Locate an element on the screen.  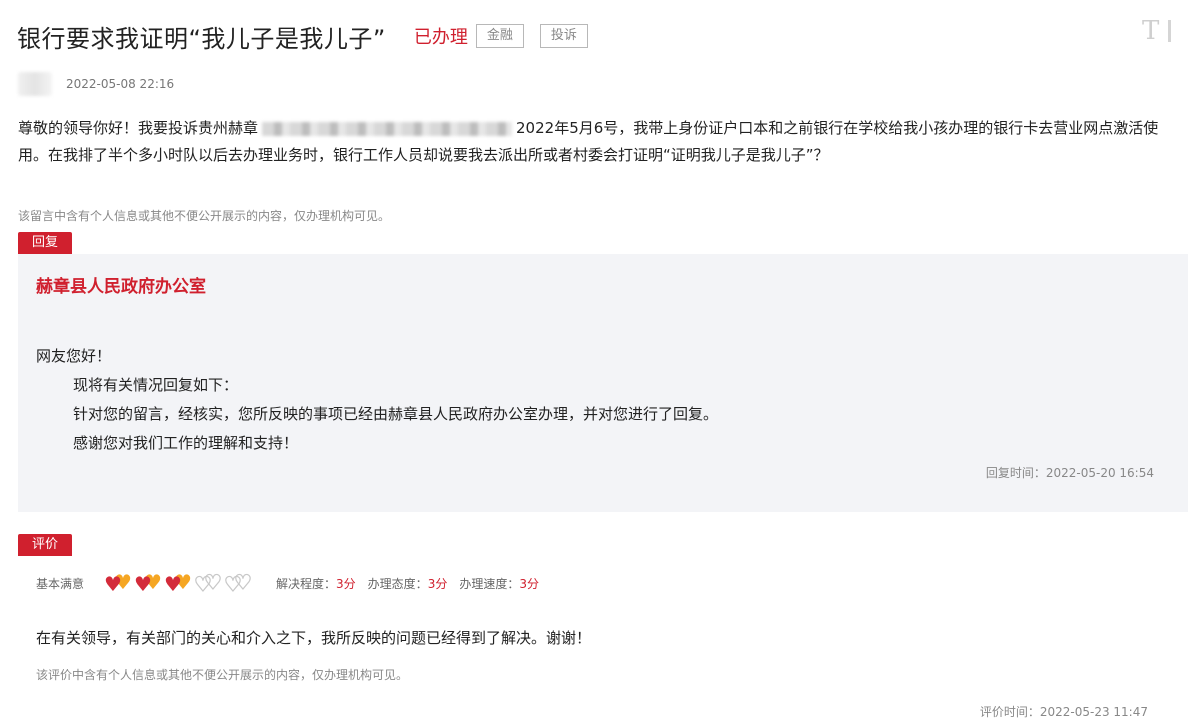
title-row: 银行要求我证明“我儿子是我儿子” 已办理 金融 投诉 is located at coordinates (302, 36).